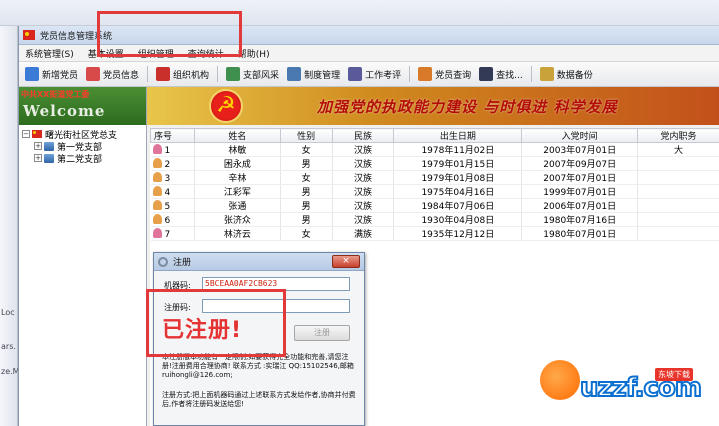  I want to click on banner-slogan: 加强党的执政能力建设 与时俱进 科学发展, so click(467, 107).